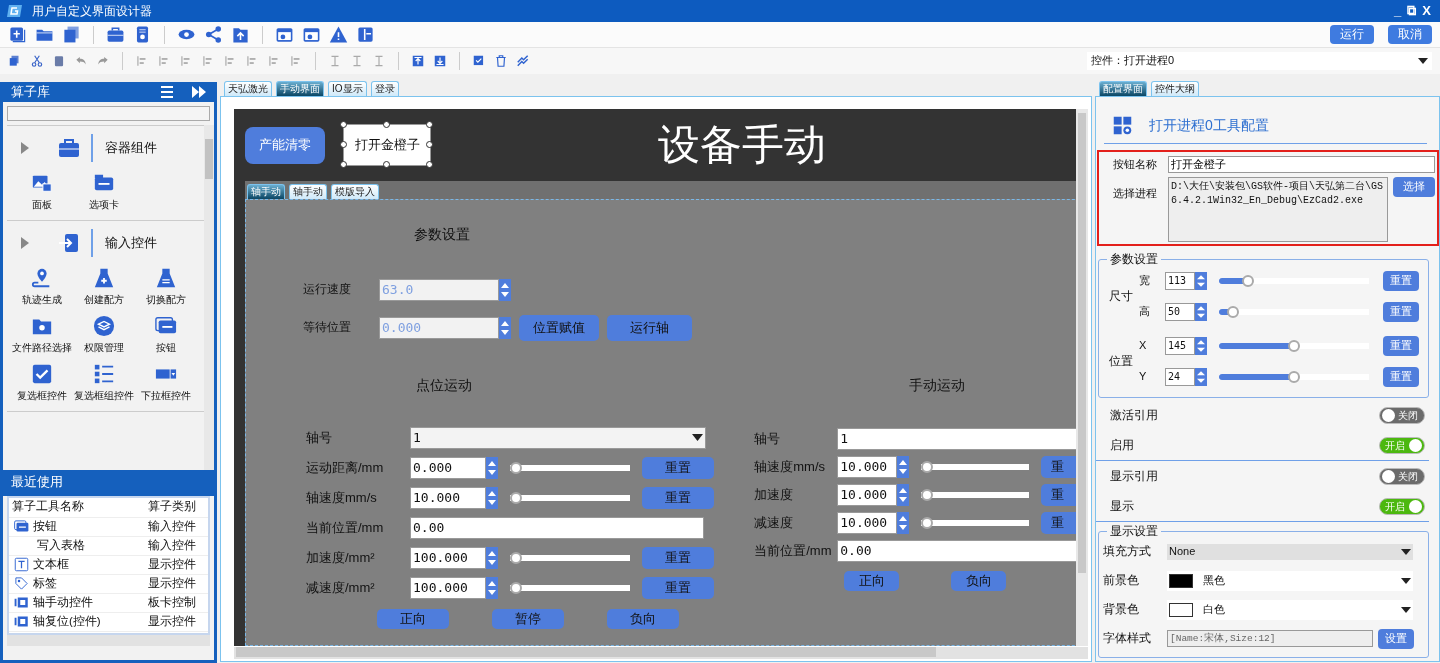 This screenshot has height=663, width=1440. Describe the element at coordinates (327, 289) in the screenshot. I see `field-label: 运行速度` at that location.